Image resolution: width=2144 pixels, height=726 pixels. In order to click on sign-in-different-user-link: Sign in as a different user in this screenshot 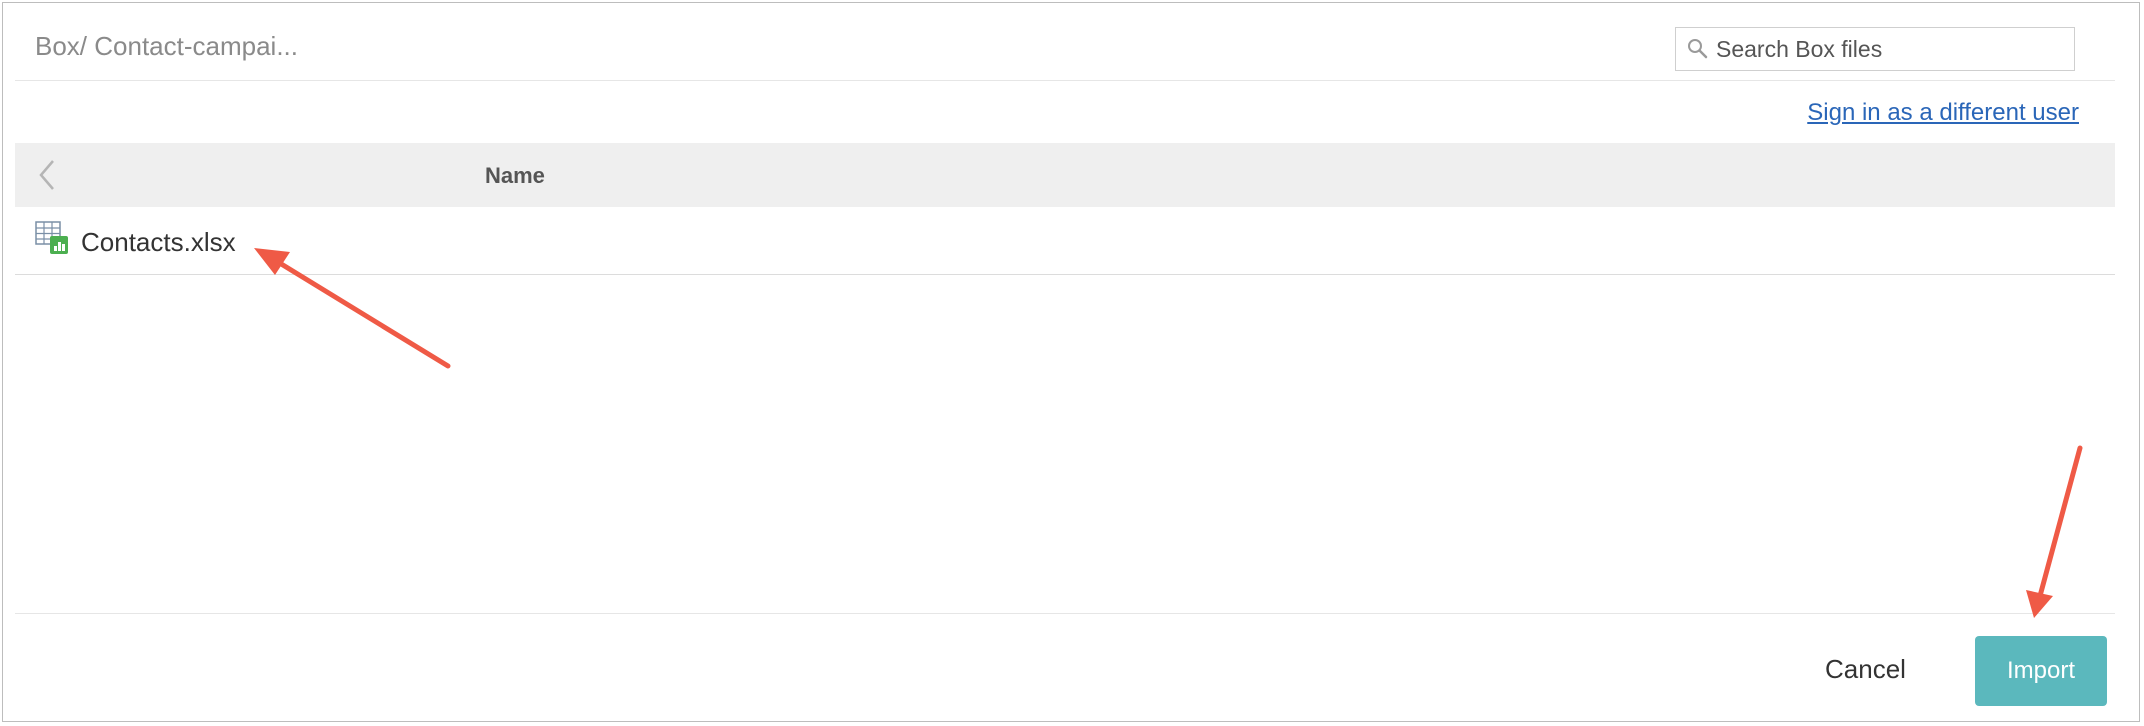, I will do `click(1943, 113)`.